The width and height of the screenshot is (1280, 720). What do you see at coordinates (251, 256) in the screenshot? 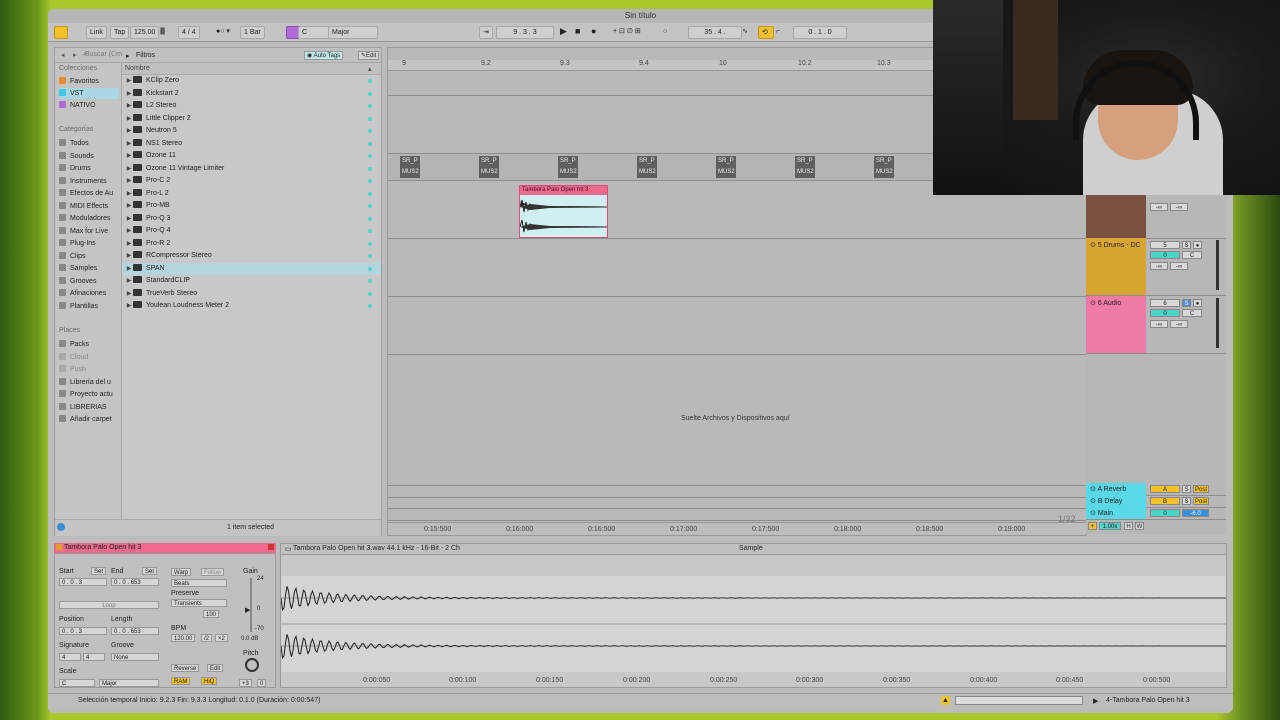
I see `file-row: ▶ RCompressor Stereo` at bounding box center [251, 256].